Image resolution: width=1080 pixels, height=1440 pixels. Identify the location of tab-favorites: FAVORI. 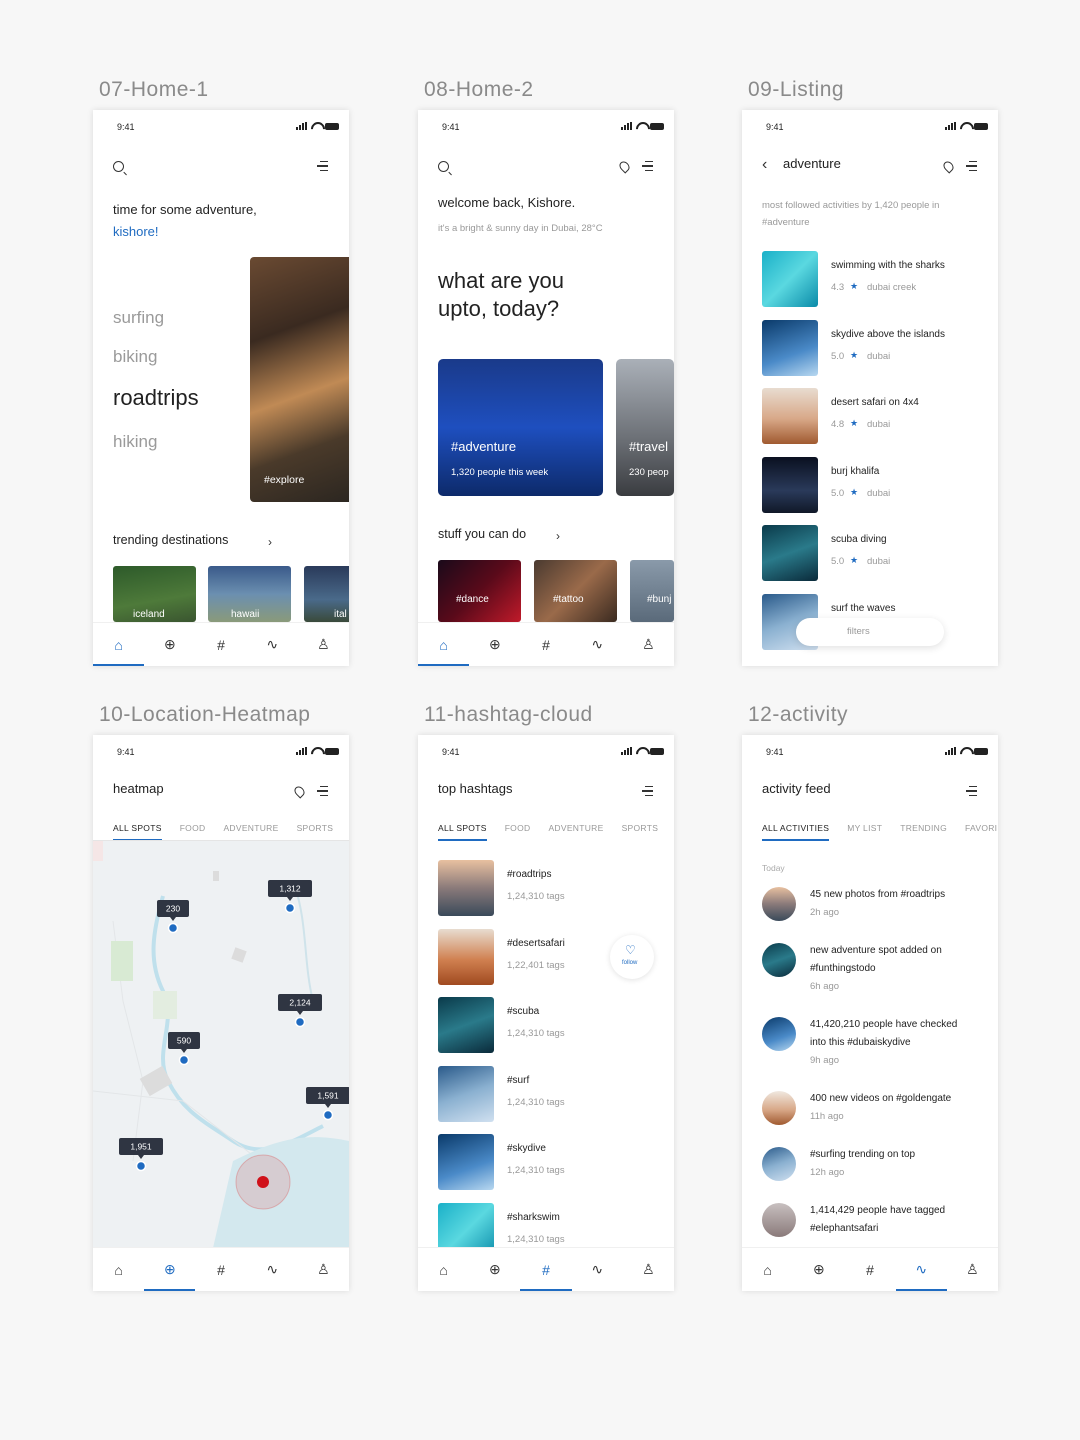
(981, 832).